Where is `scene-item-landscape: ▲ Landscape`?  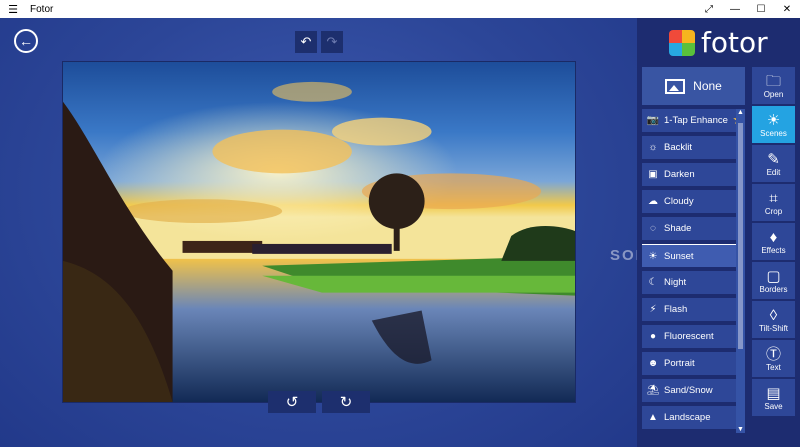
scene-item-landscape: ▲ Landscape is located at coordinates (689, 417).